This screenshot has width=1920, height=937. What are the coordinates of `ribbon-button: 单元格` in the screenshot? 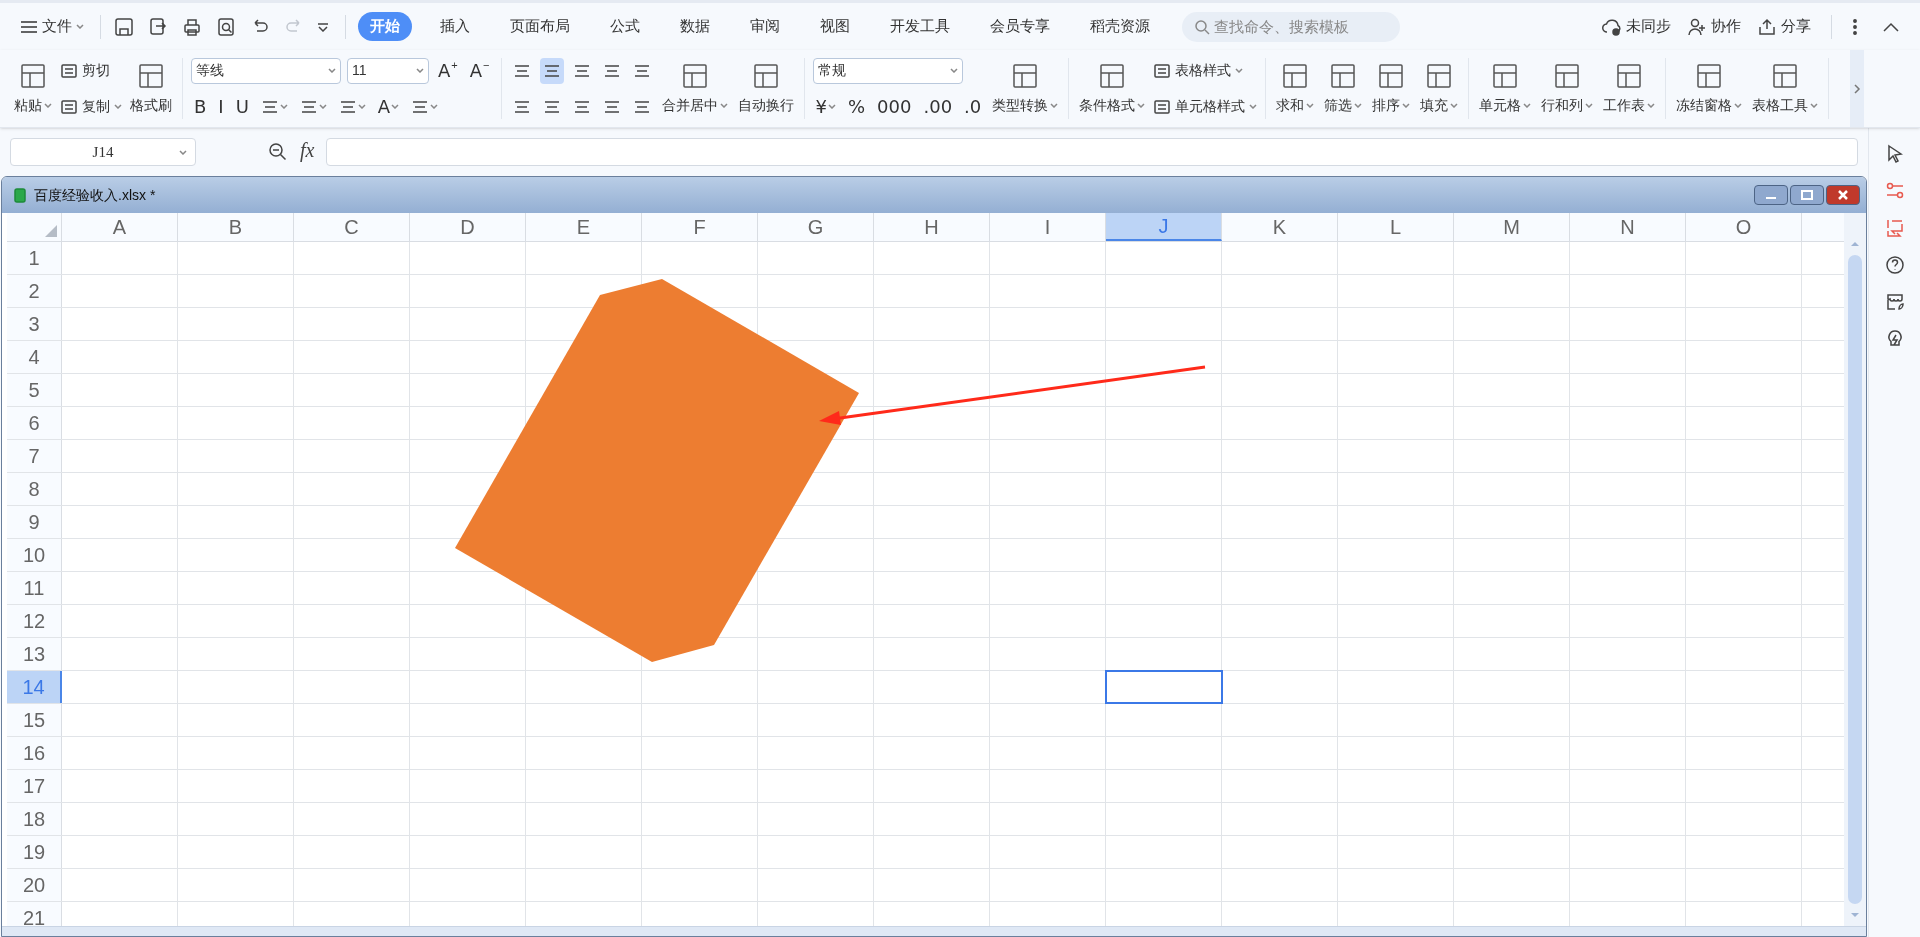 It's located at (1505, 88).